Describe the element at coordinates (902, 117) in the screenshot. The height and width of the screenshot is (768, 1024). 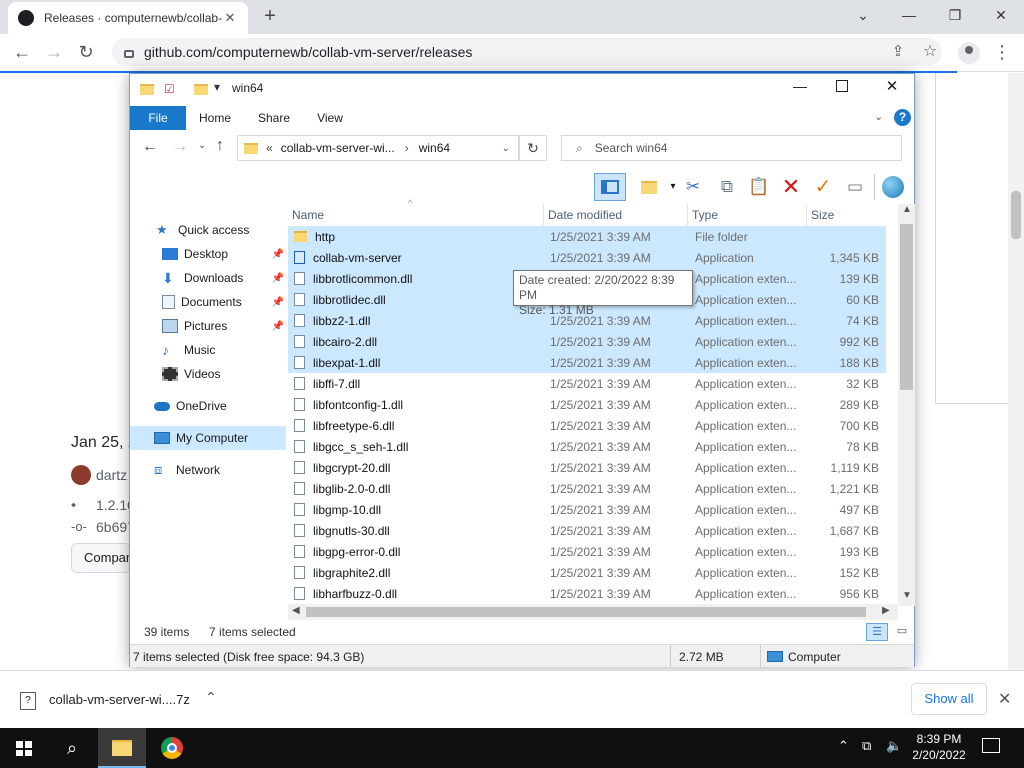
I see `help-icon: ?` at that location.